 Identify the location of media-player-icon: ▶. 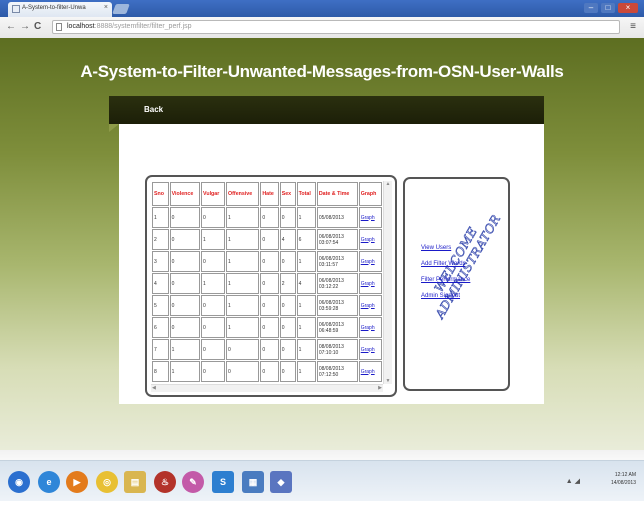
(77, 482).